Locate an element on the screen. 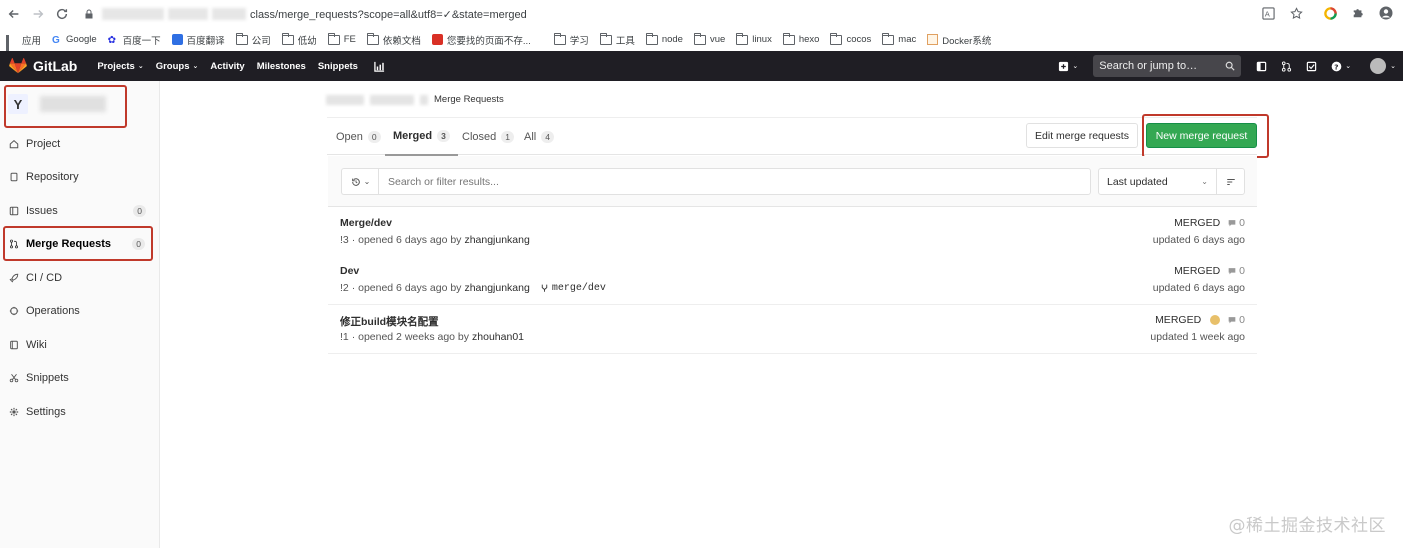 Image resolution: width=1403 pixels, height=548 pixels. nav-activity: Activity is located at coordinates (227, 66).